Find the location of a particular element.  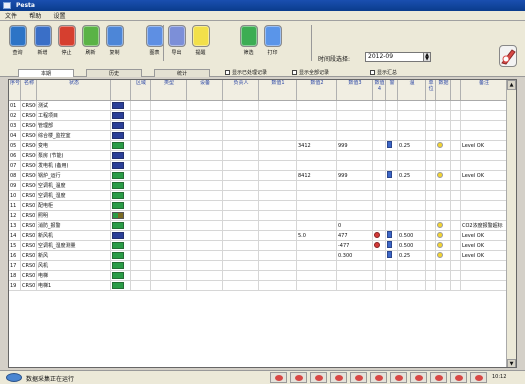

export-button: 导出 is located at coordinates (176, 44).